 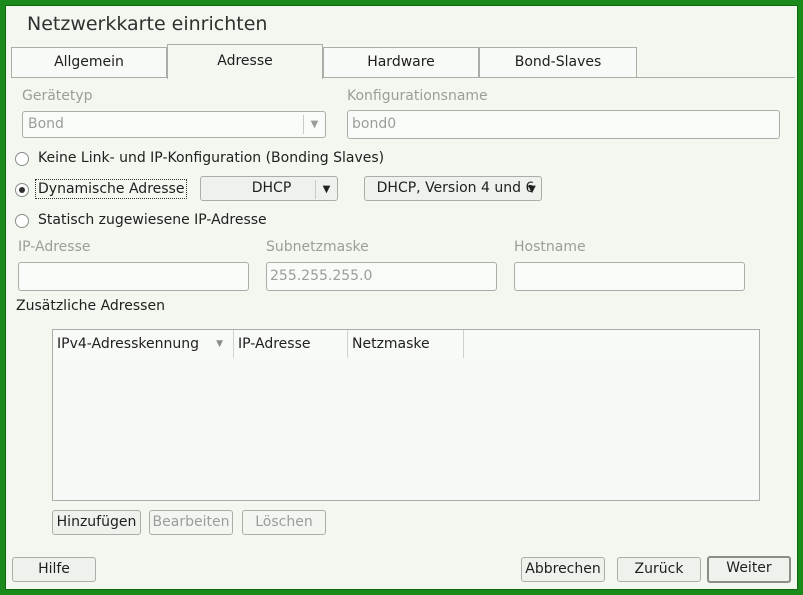 What do you see at coordinates (611, 344) in the screenshot?
I see `column-header-filler` at bounding box center [611, 344].